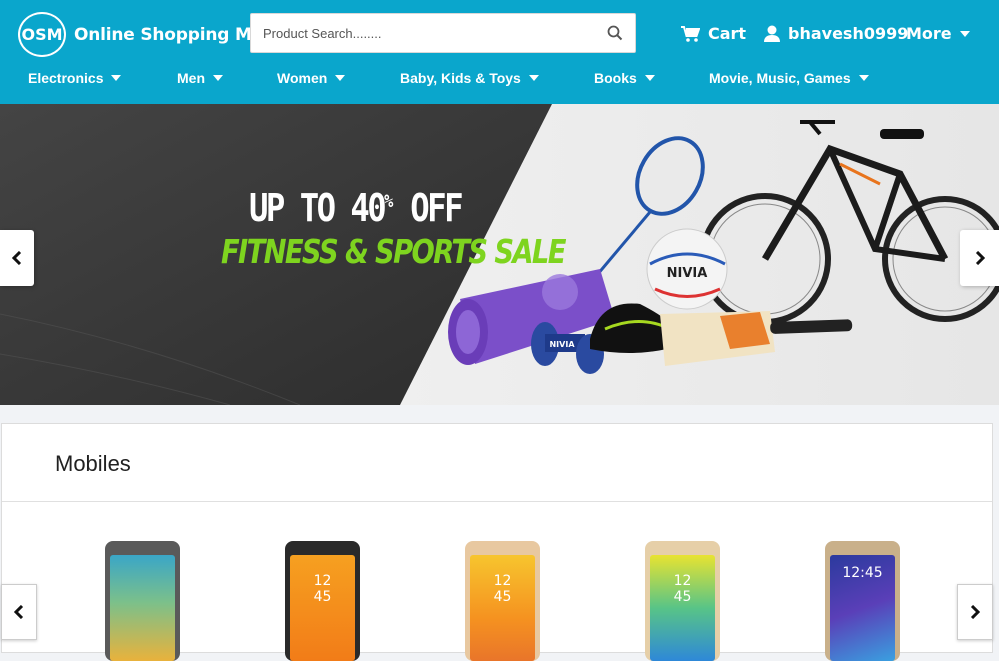  What do you see at coordinates (848, 33) in the screenshot?
I see `user-label: bhavesh0999` at bounding box center [848, 33].